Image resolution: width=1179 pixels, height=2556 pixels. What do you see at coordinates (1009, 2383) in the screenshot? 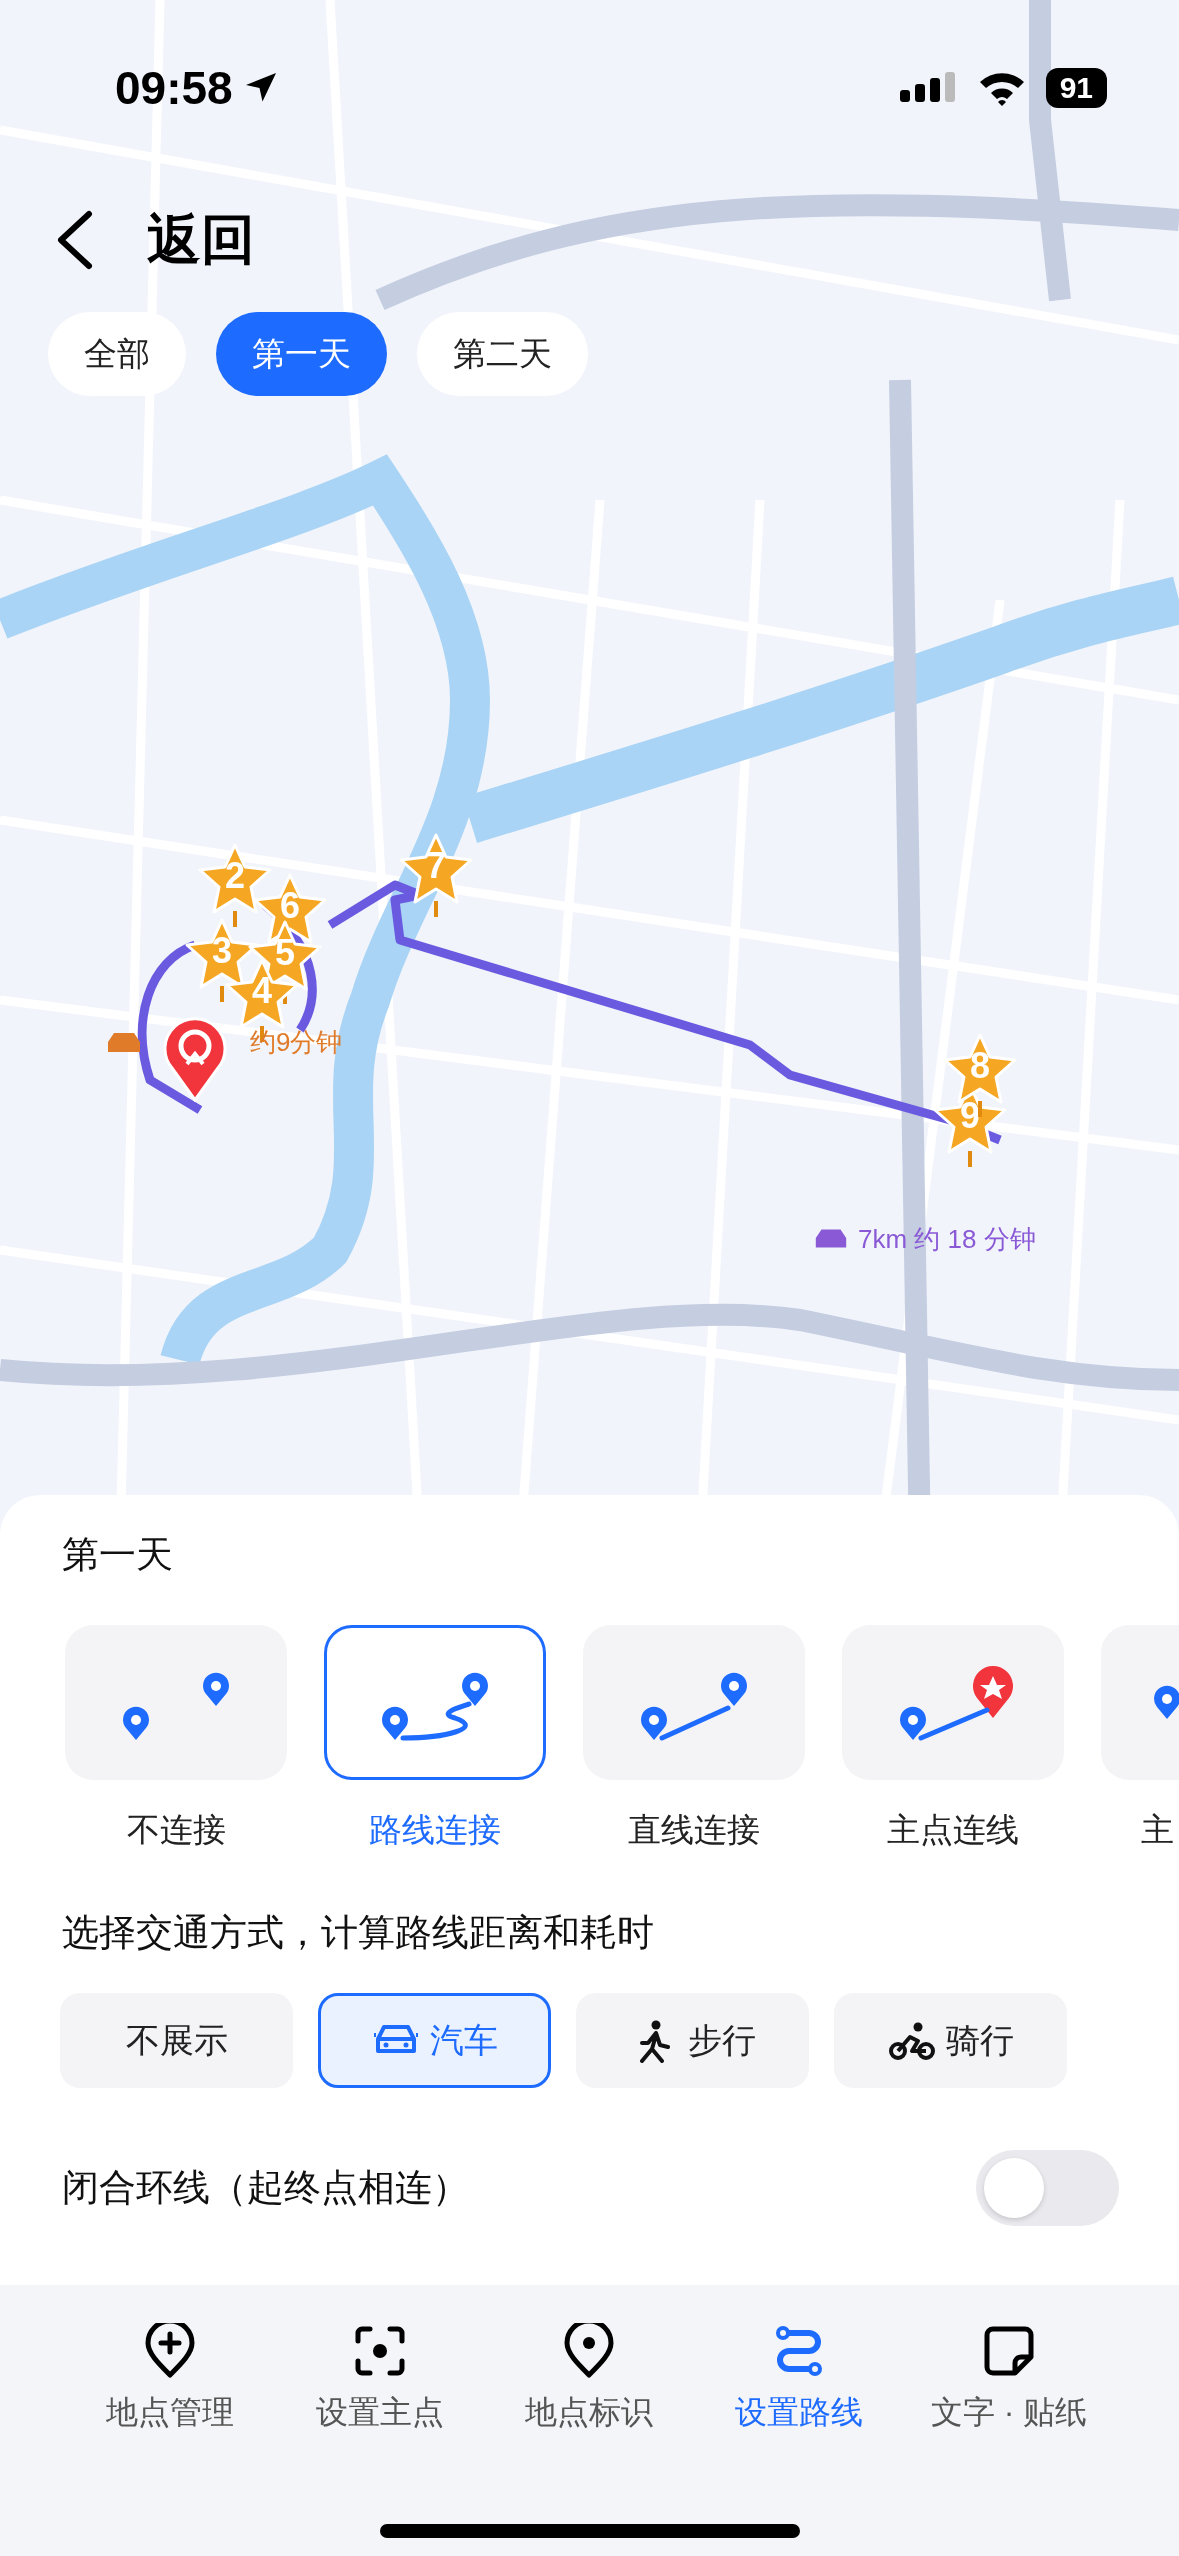
I see `tab-bar-item: 文字 · 贴纸` at bounding box center [1009, 2383].